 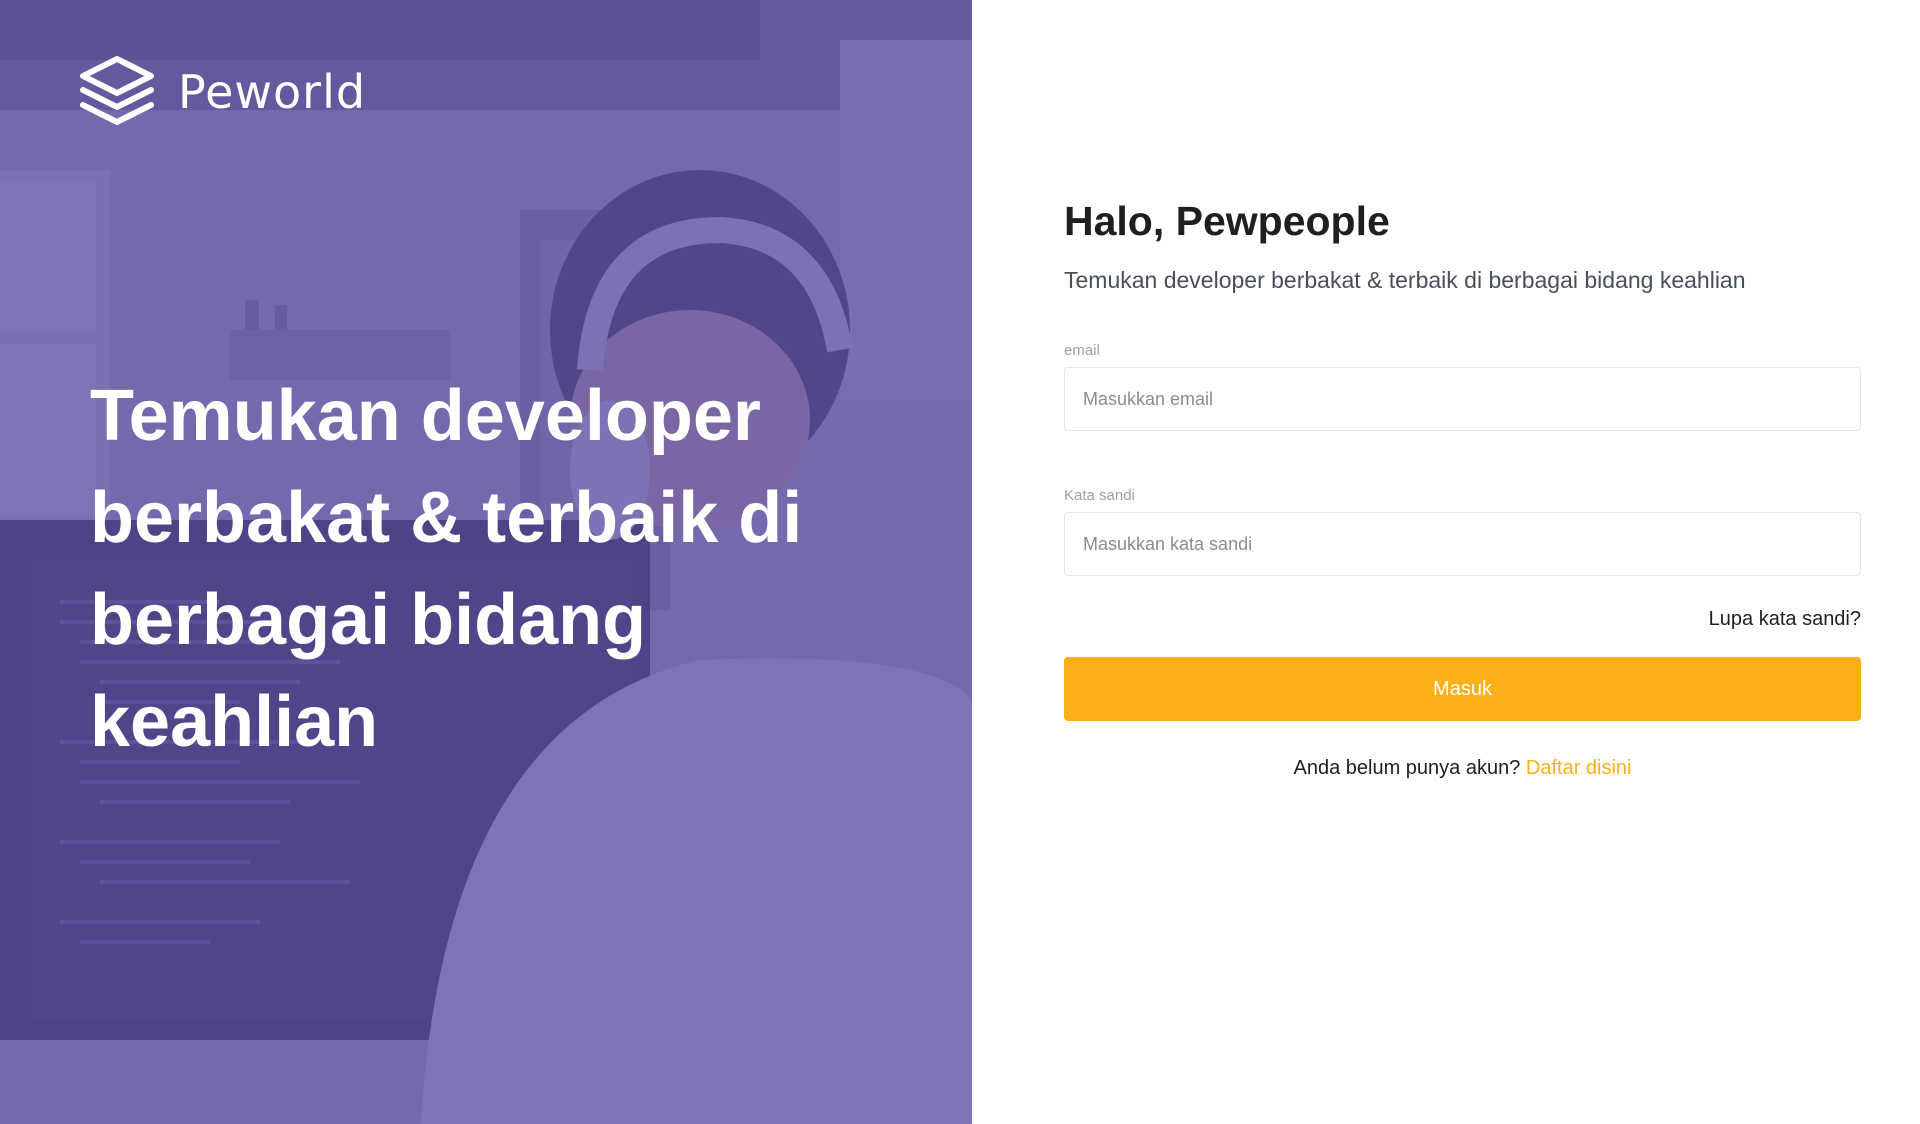 I want to click on login-button: Masuk, so click(x=1462, y=689).